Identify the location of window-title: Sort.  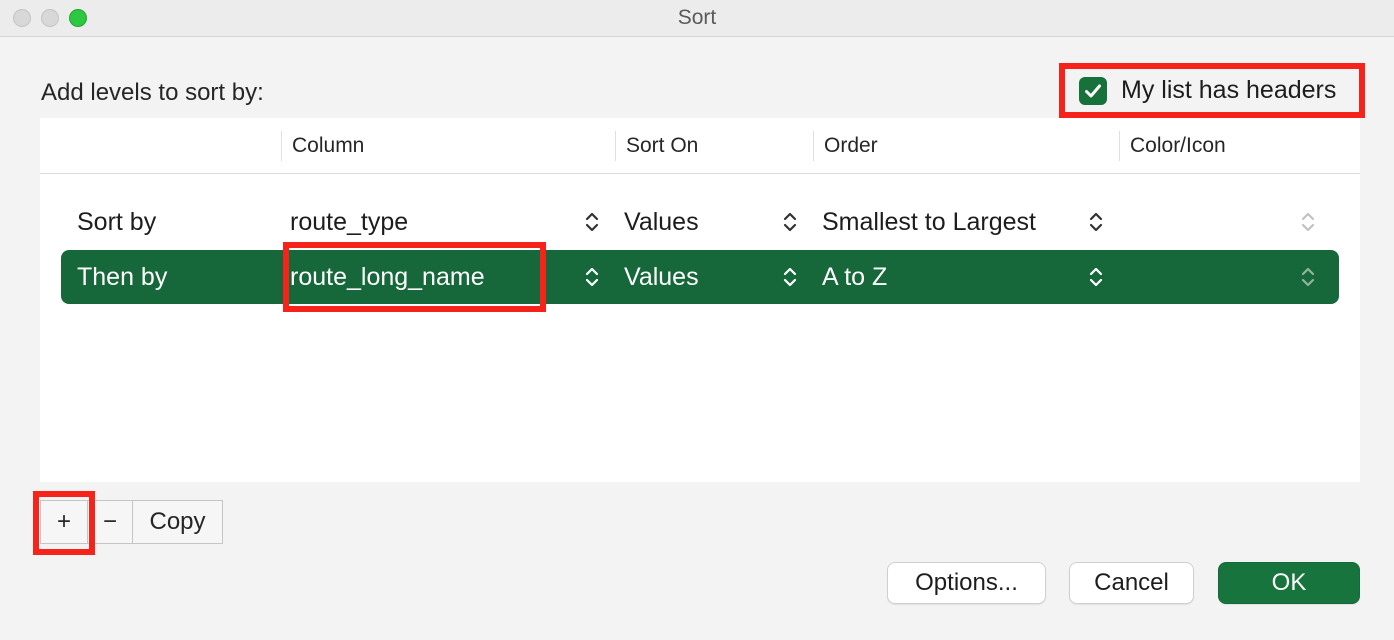
(697, 17).